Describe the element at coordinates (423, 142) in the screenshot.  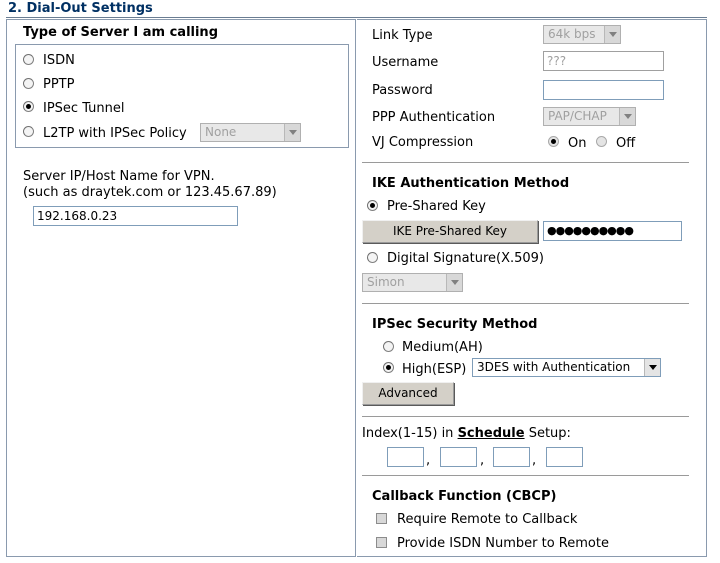
I see `vj-compression-label: VJ Compression` at that location.